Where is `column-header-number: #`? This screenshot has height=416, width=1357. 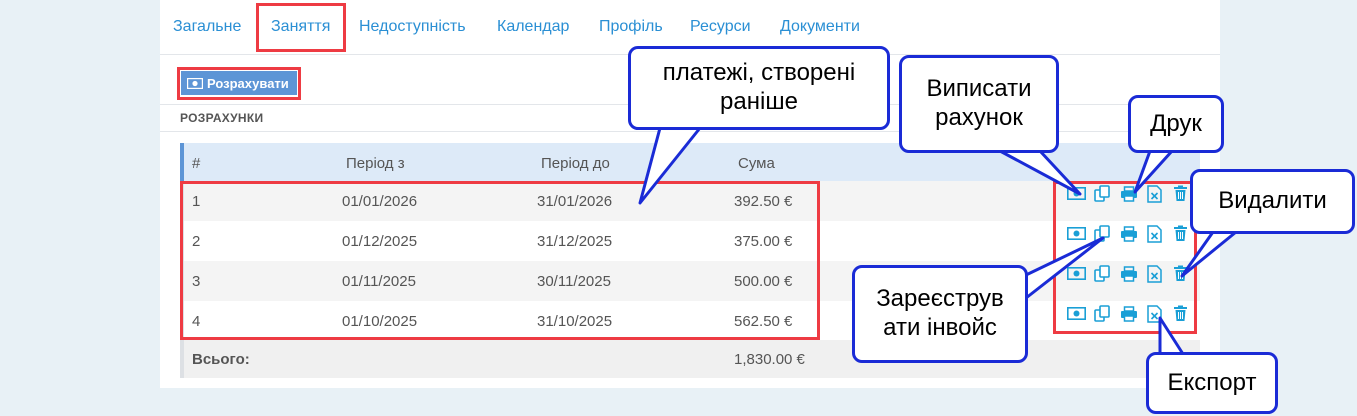 column-header-number: # is located at coordinates (196, 163).